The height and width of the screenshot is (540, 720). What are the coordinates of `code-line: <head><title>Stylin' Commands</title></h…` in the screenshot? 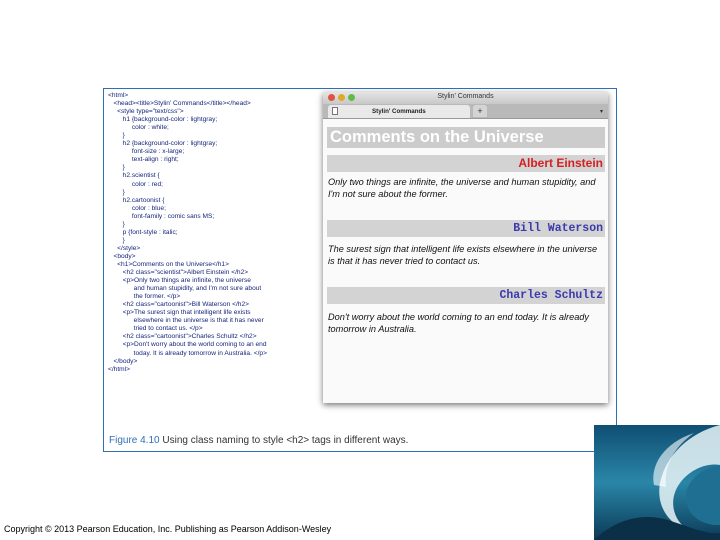 It's located at (179, 104).